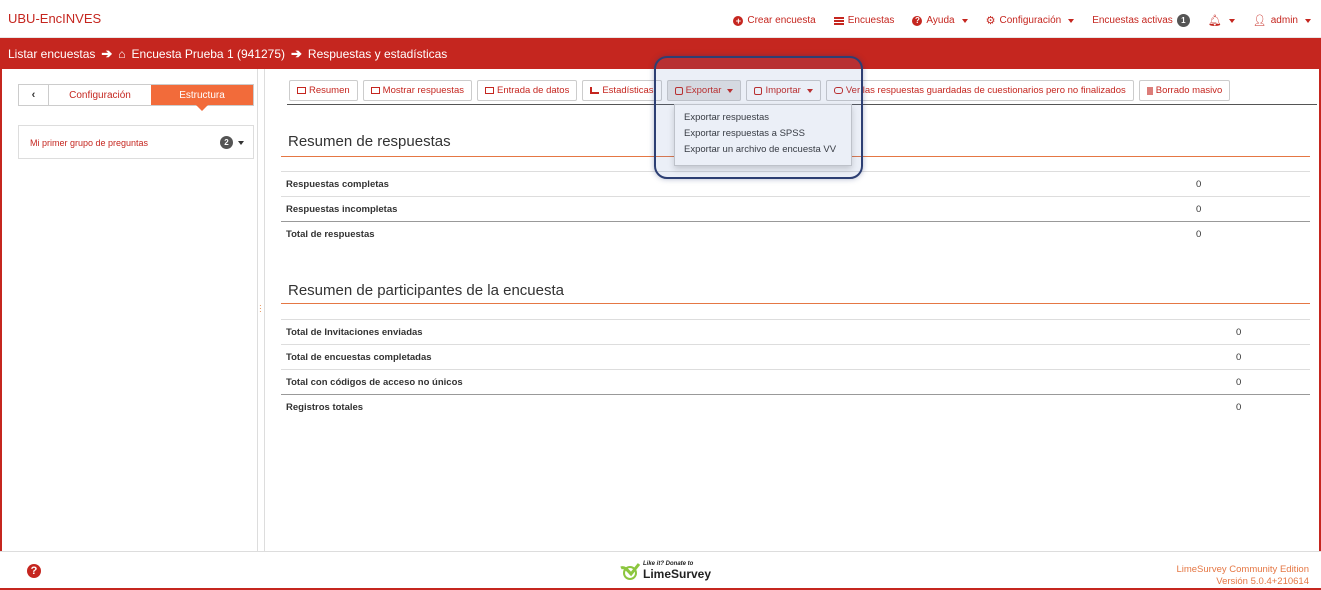 Image resolution: width=1321 pixels, height=590 pixels. I want to click on create-survey-label: Crear encuesta, so click(781, 20).